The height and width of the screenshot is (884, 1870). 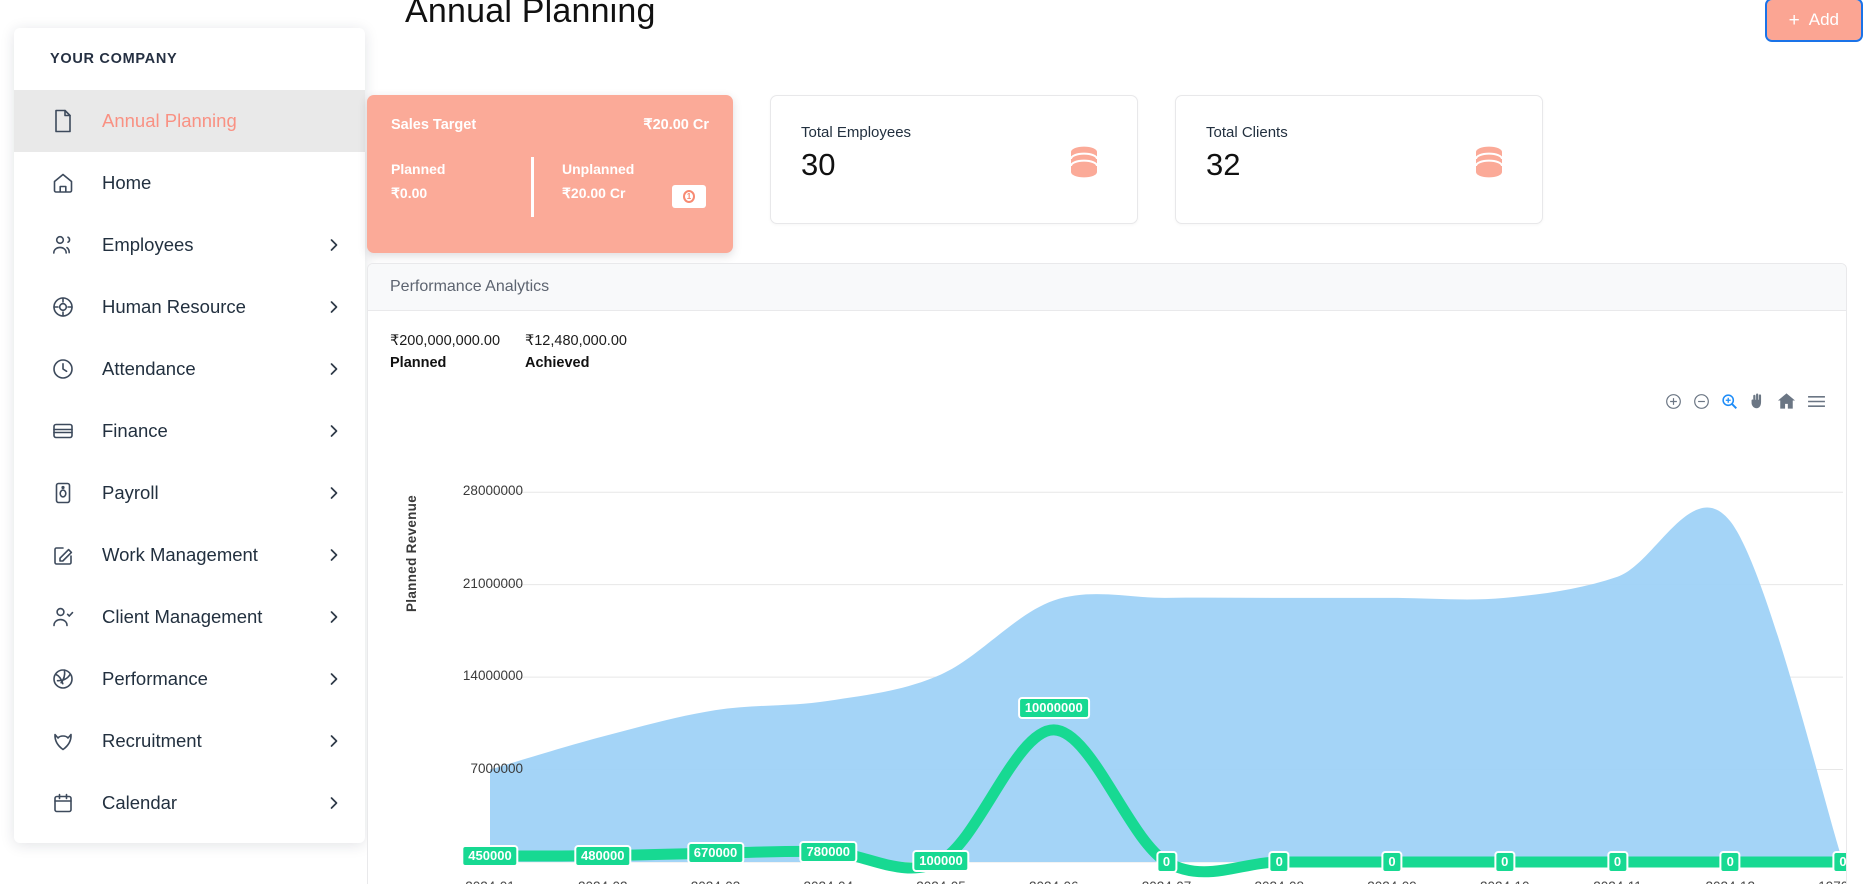 I want to click on x-tick-label: 2024-11, so click(x=1617, y=881).